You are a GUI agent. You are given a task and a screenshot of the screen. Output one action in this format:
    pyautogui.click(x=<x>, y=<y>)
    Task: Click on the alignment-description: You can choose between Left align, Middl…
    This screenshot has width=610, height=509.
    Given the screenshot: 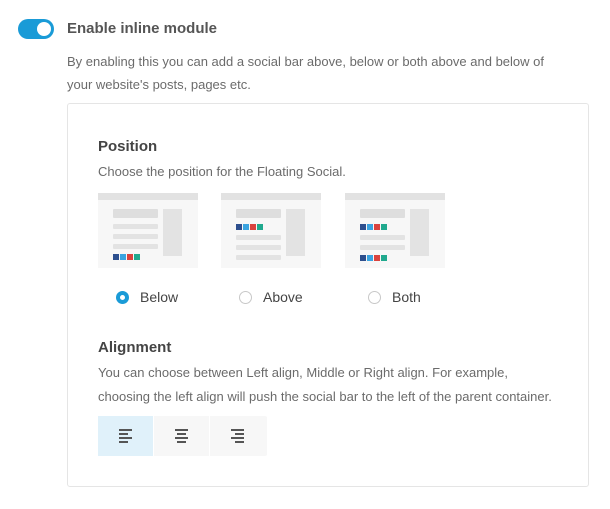 What is the action you would take?
    pyautogui.click(x=325, y=384)
    